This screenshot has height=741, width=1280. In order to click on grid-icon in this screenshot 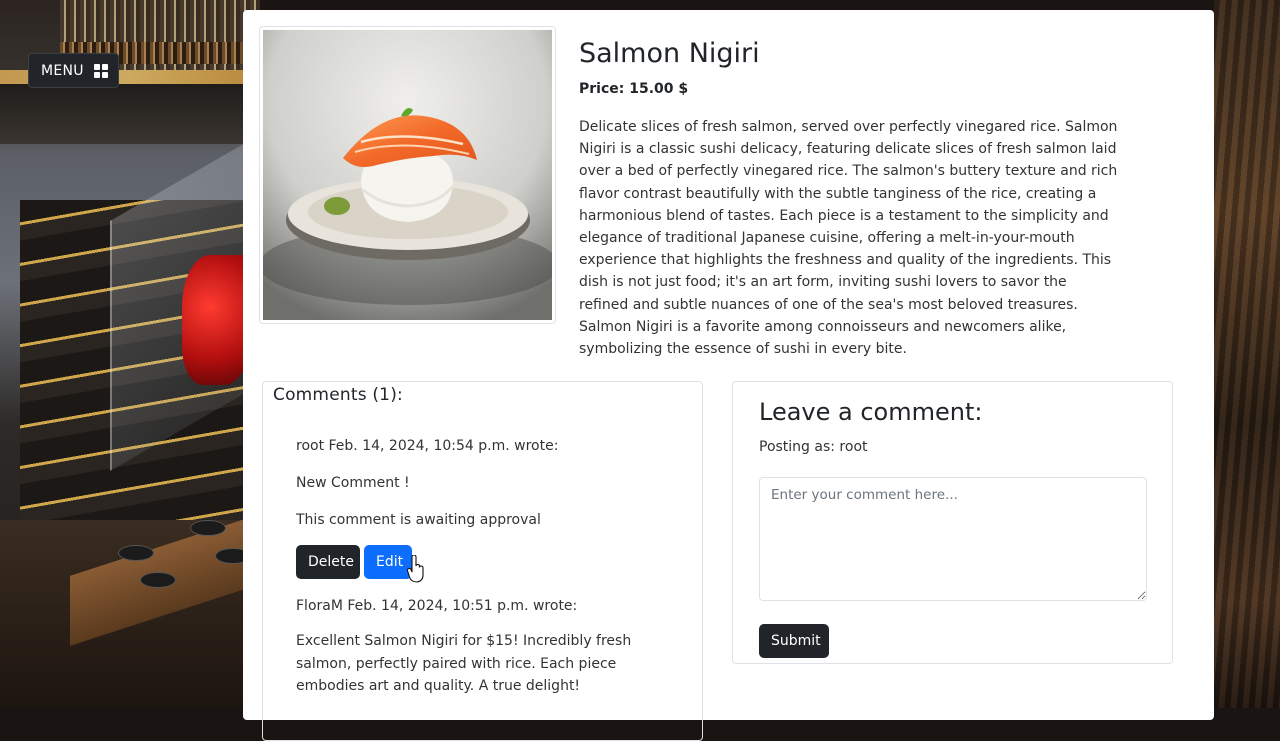, I will do `click(100, 70)`.